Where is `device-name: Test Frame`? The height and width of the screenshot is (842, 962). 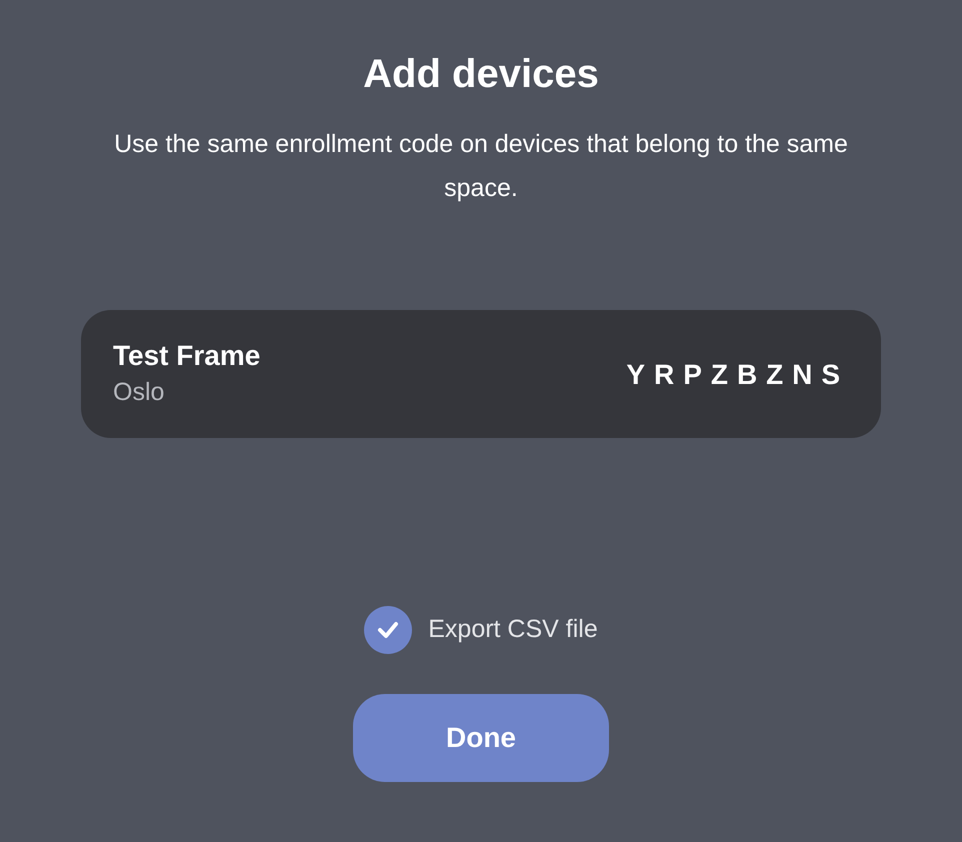 device-name: Test Frame is located at coordinates (186, 356).